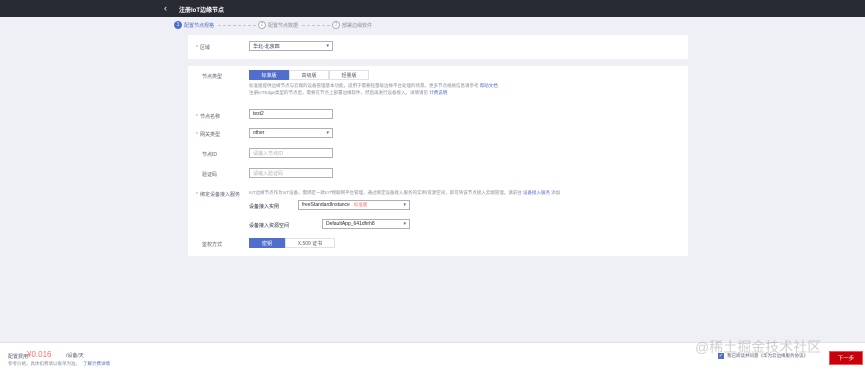  I want to click on gateway-type-select: other ▾, so click(291, 133).